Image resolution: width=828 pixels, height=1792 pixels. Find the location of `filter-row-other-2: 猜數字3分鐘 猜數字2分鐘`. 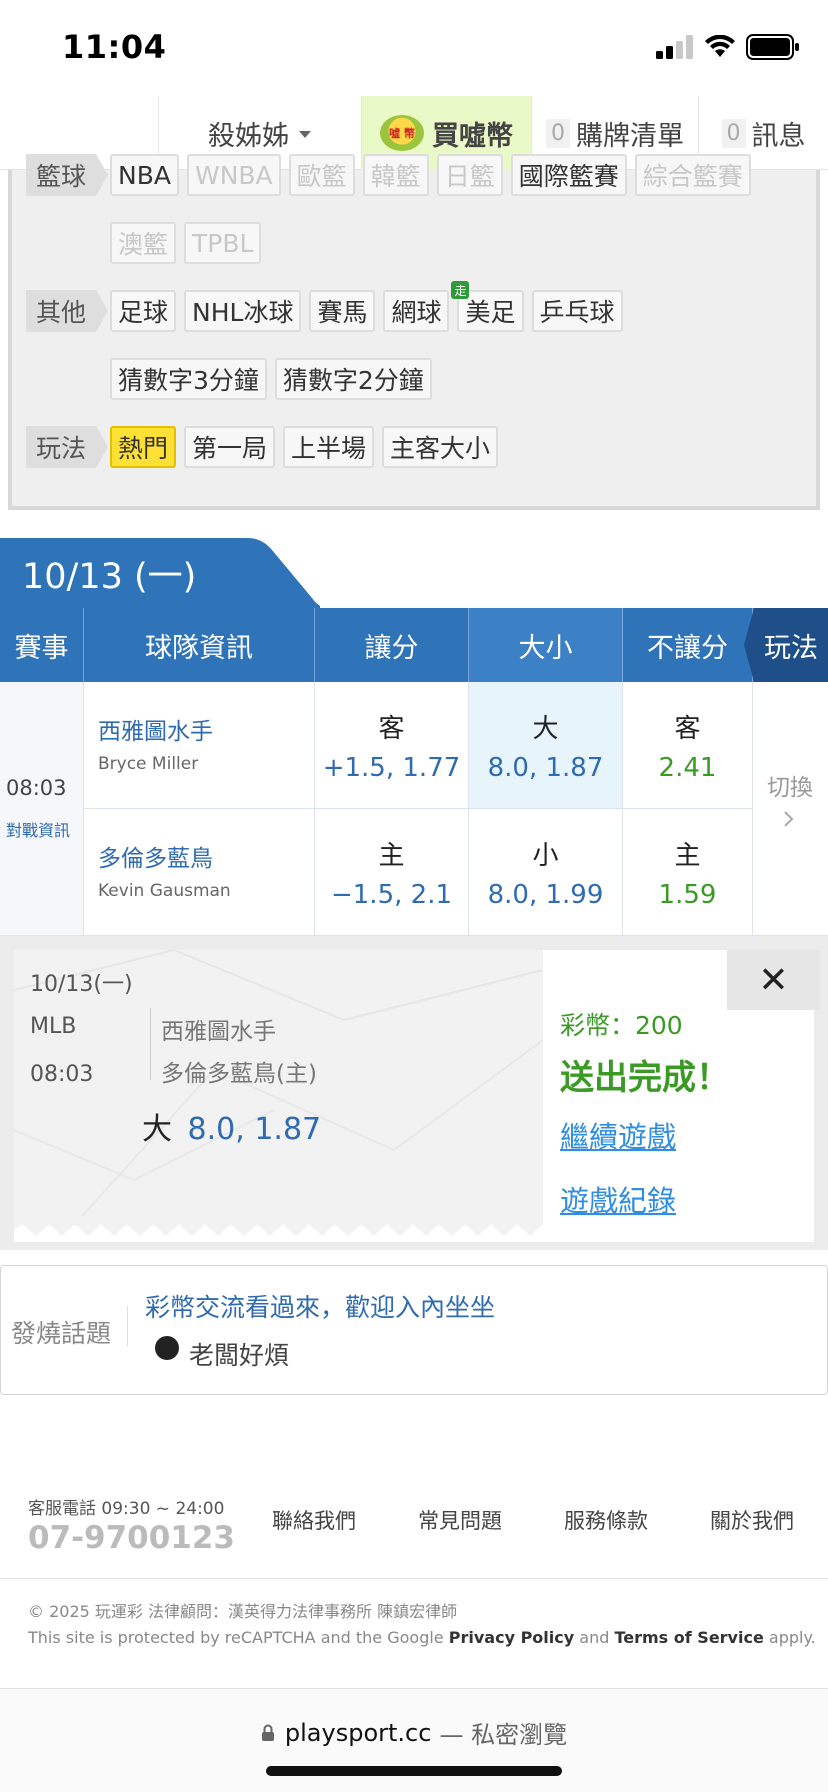

filter-row-other-2: 猜數字3分鐘 猜數字2分鐘 is located at coordinates (275, 379).